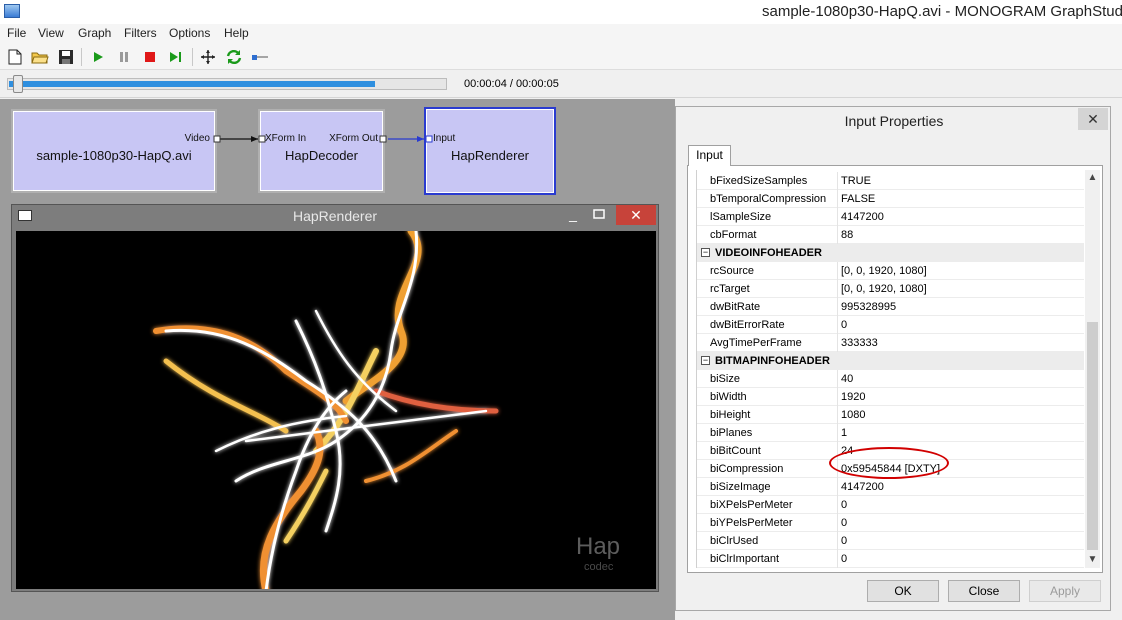 The height and width of the screenshot is (620, 1122). Describe the element at coordinates (51, 33) in the screenshot. I see `menu-view: View` at that location.